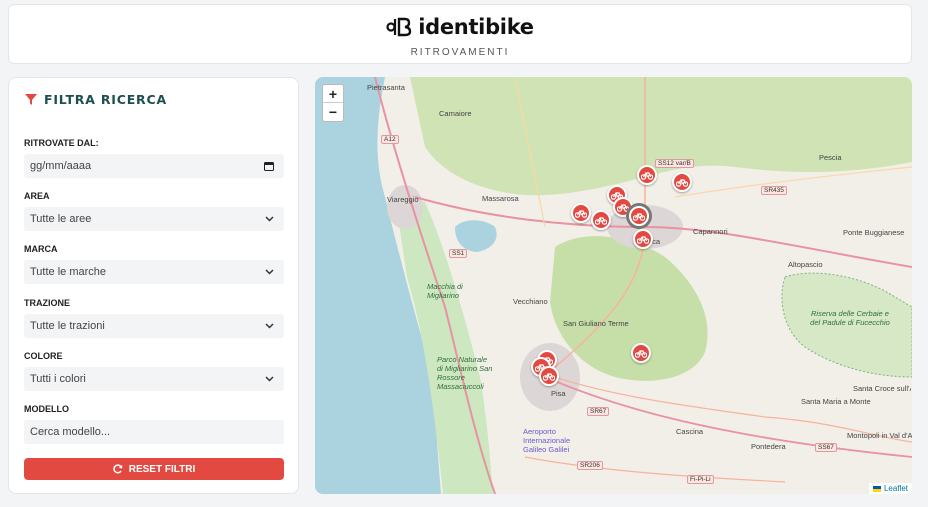 The image size is (928, 507). Describe the element at coordinates (774, 190) in the screenshot. I see `road-label: SR435` at that location.